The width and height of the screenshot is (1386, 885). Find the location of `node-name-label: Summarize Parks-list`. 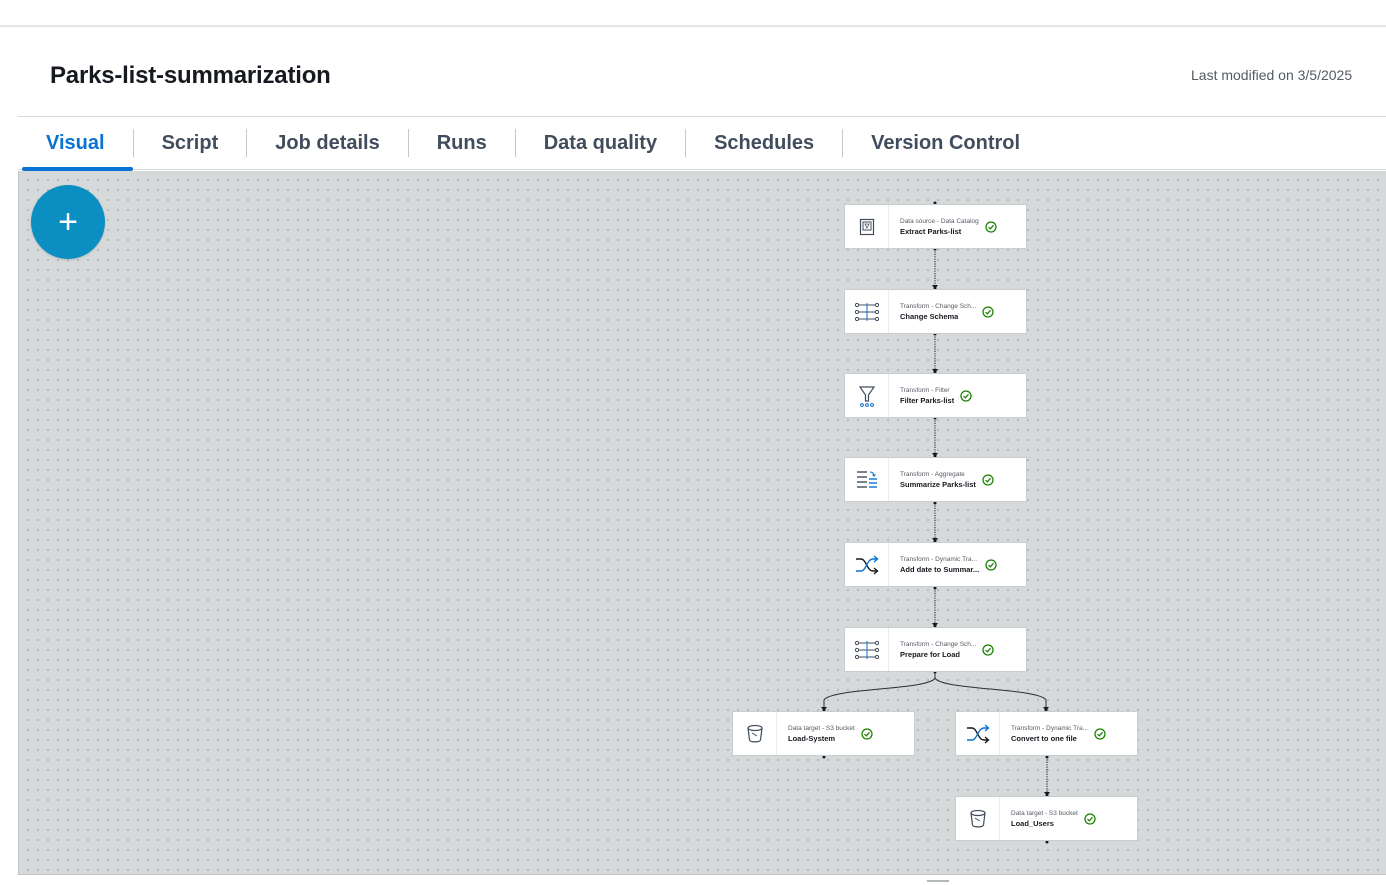

node-name-label: Summarize Parks-list is located at coordinates (938, 484).